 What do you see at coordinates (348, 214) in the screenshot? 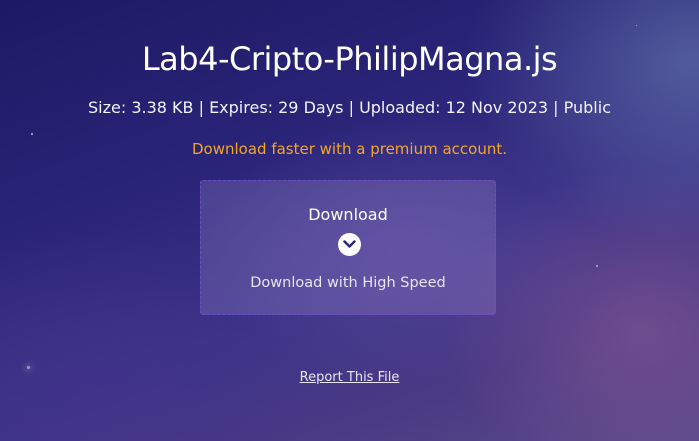
I see `download-label: Download` at bounding box center [348, 214].